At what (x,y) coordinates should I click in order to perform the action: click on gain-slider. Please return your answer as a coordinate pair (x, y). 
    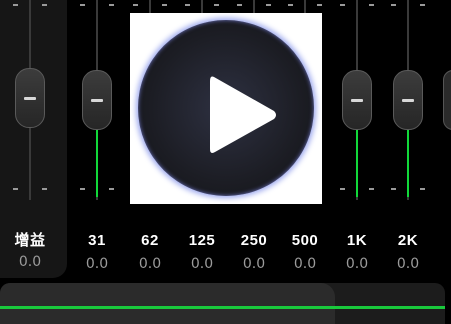
    Looking at the image, I should click on (30, 100).